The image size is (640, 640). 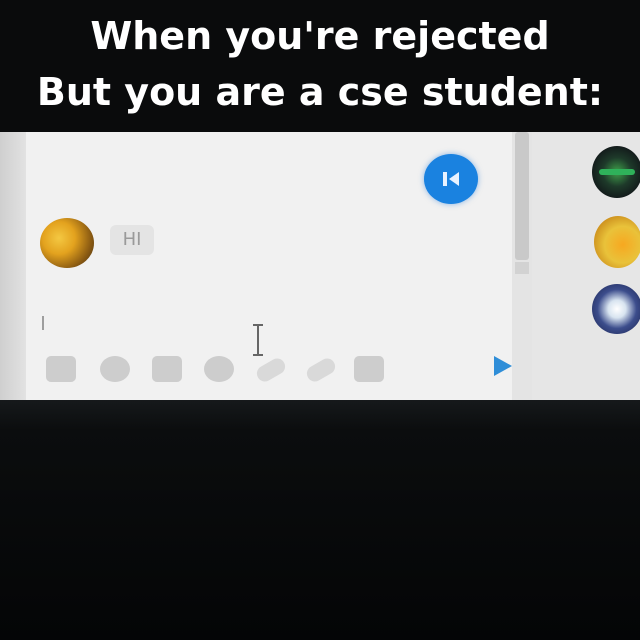 What do you see at coordinates (503, 366) in the screenshot?
I see `send-icon` at bounding box center [503, 366].